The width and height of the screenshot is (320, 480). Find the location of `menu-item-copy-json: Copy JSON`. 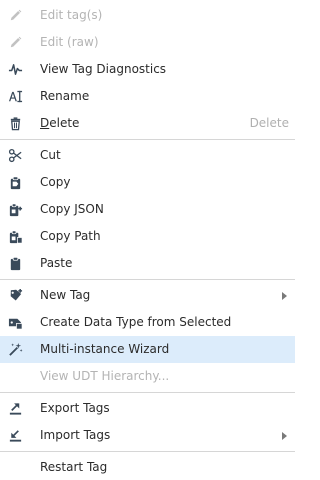

menu-item-copy-json: Copy JSON is located at coordinates (147, 209).